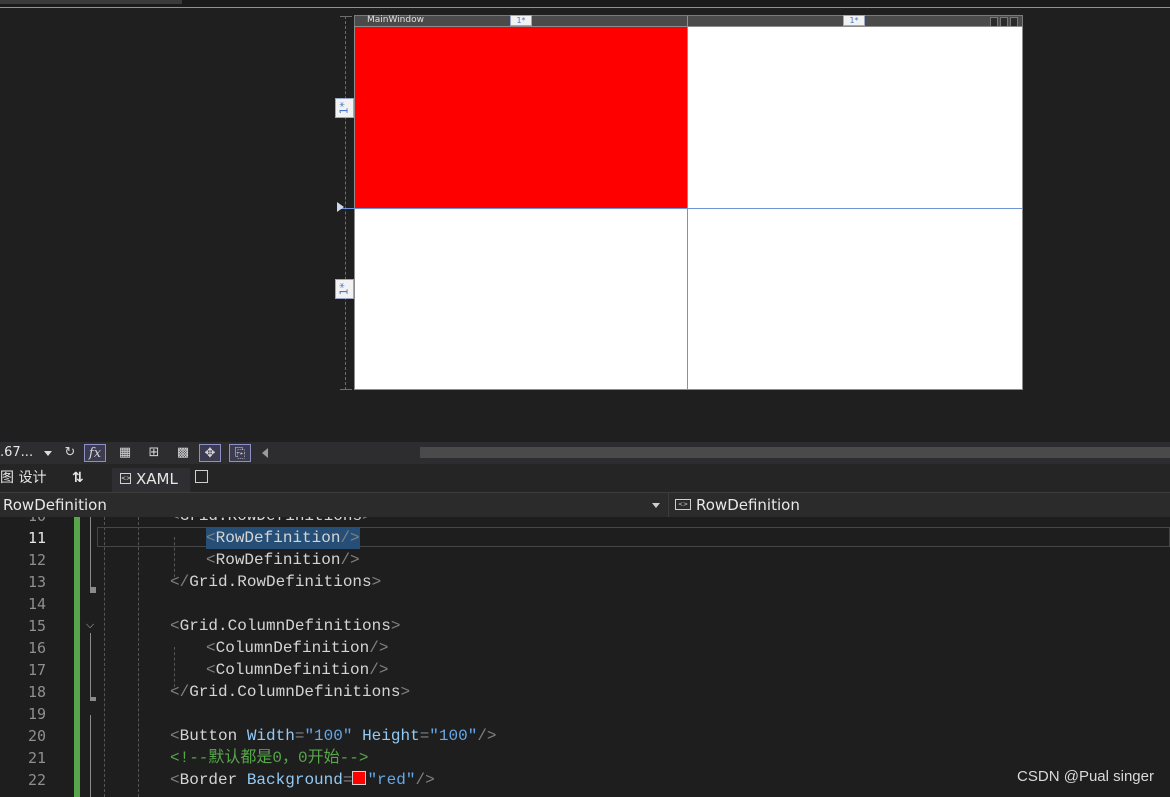  What do you see at coordinates (36, 714) in the screenshot?
I see `line-number: 19` at bounding box center [36, 714].